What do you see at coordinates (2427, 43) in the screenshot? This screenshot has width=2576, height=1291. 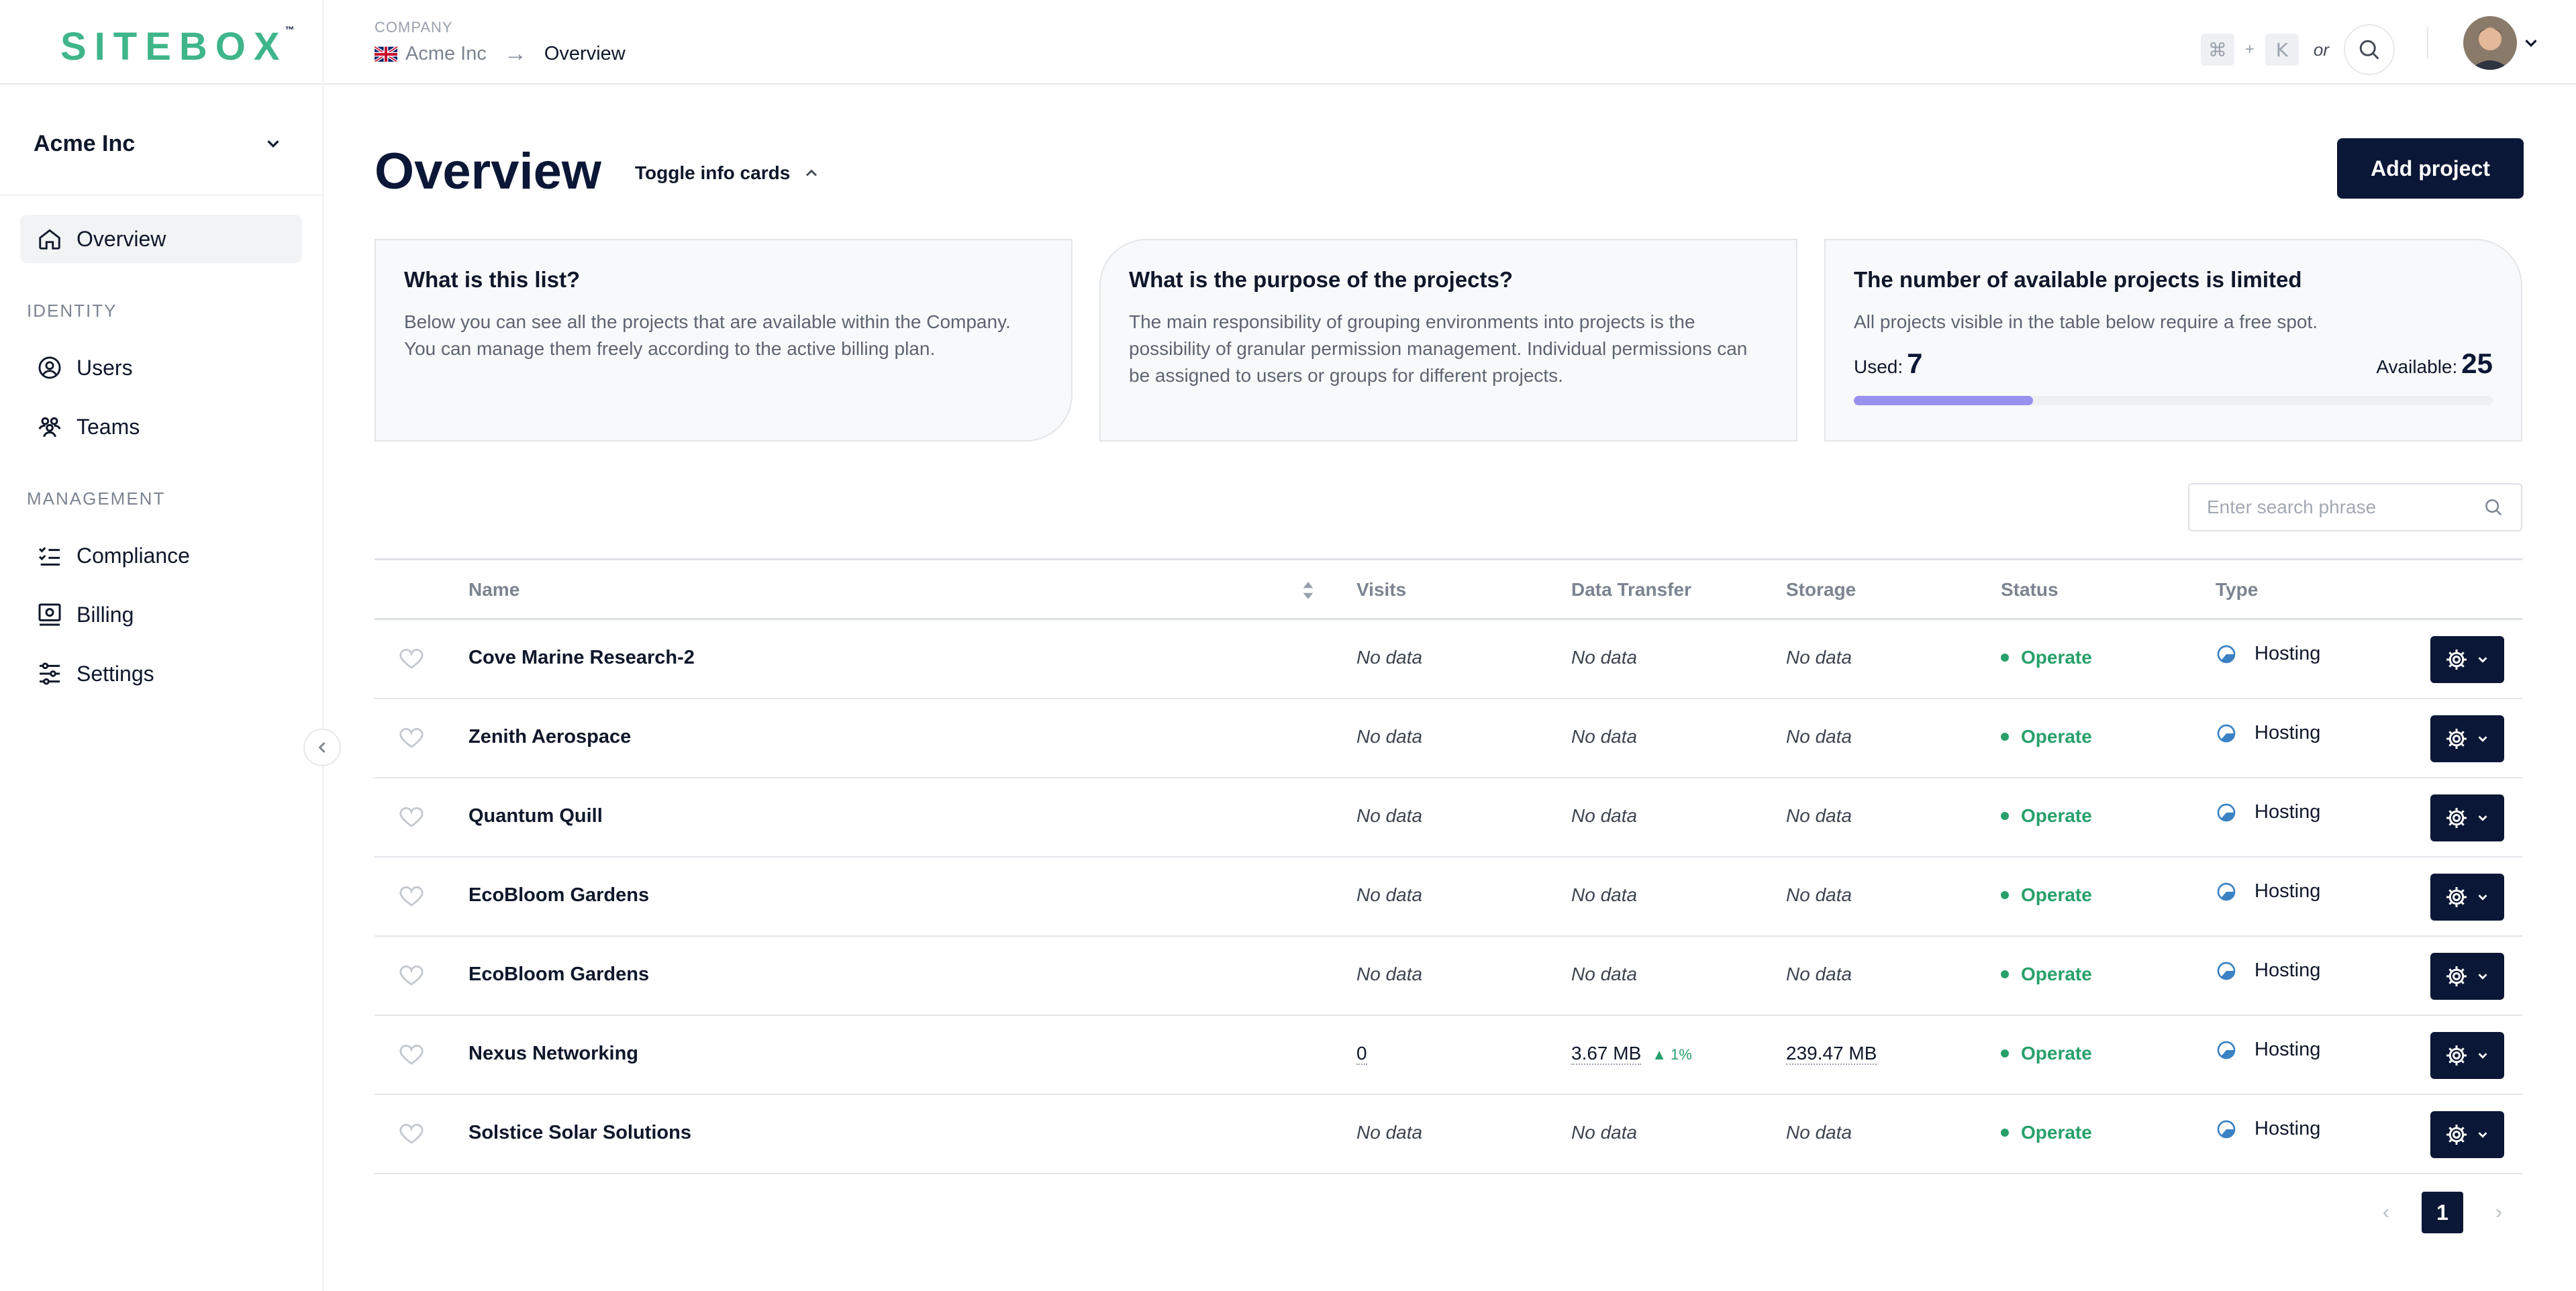 I see `top-divider` at bounding box center [2427, 43].